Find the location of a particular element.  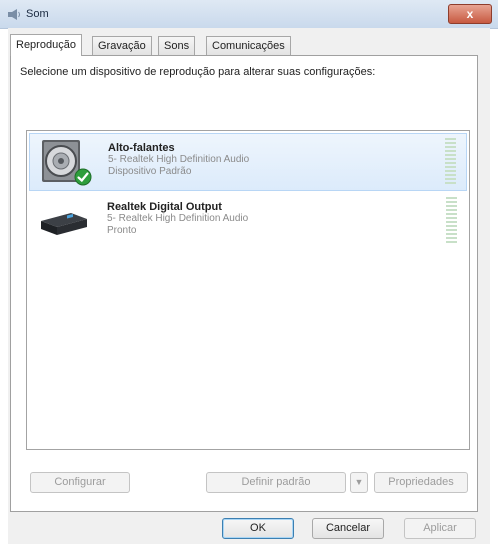

button-label: Aplicar is located at coordinates (440, 528).